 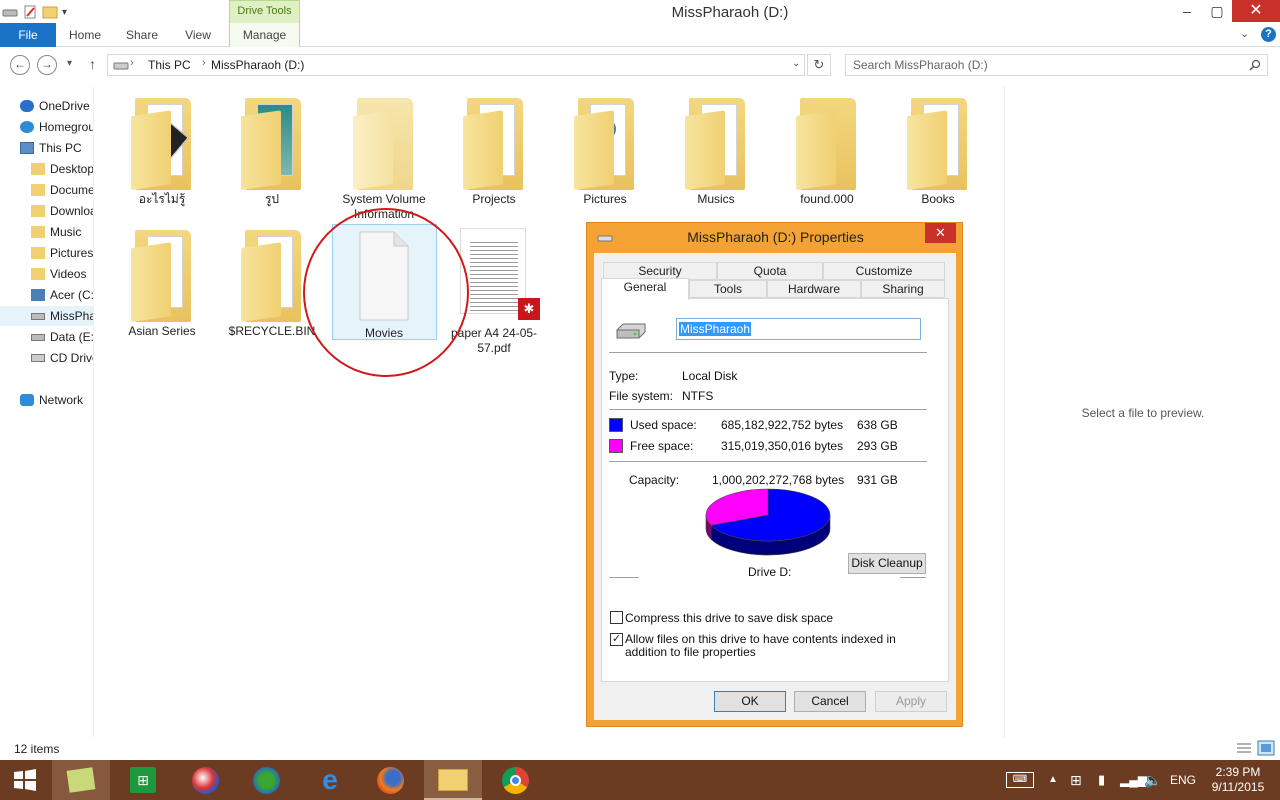 What do you see at coordinates (330, 780) in the screenshot?
I see `taskbar-internet-explorer: e` at bounding box center [330, 780].